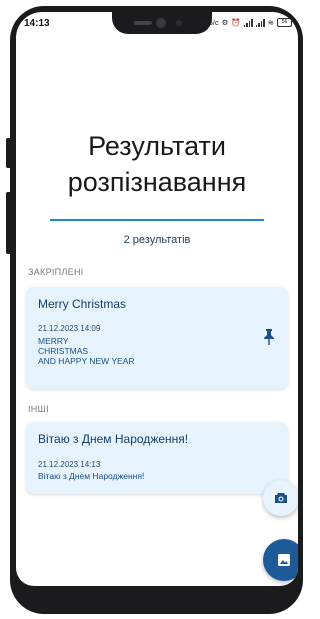  I want to click on phone-chin, so click(157, 598).